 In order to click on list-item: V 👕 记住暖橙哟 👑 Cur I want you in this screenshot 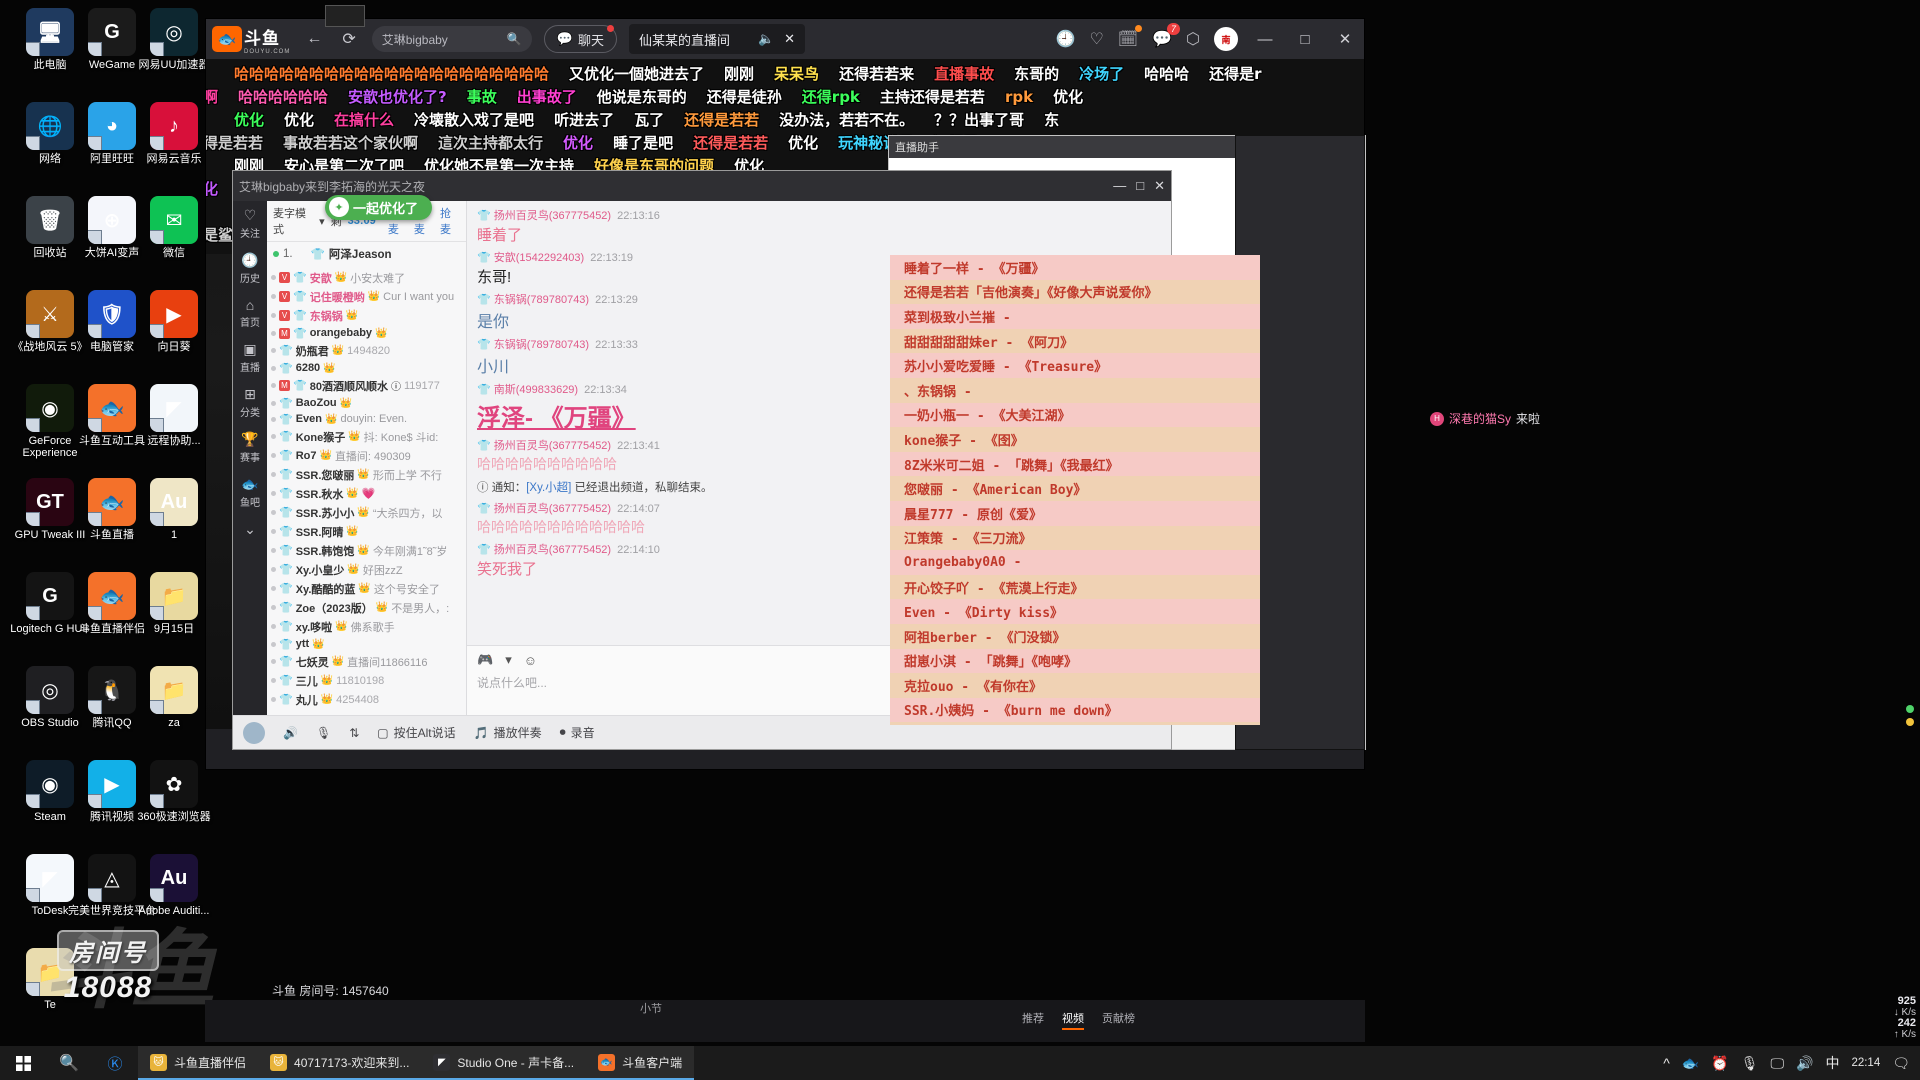, I will do `click(366, 296)`.